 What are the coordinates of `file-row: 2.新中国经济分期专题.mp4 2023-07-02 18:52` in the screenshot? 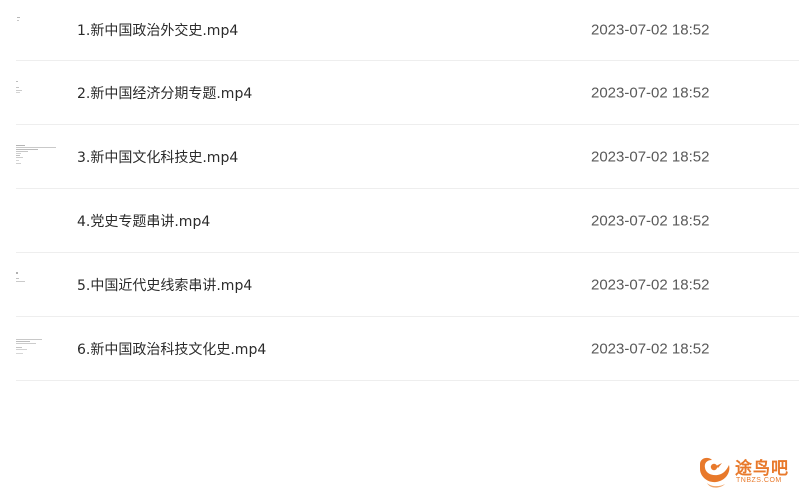 It's located at (407, 93).